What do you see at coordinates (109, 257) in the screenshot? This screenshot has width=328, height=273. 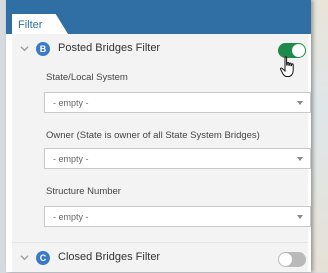 I see `section-title: Closed Bridges Filter` at bounding box center [109, 257].